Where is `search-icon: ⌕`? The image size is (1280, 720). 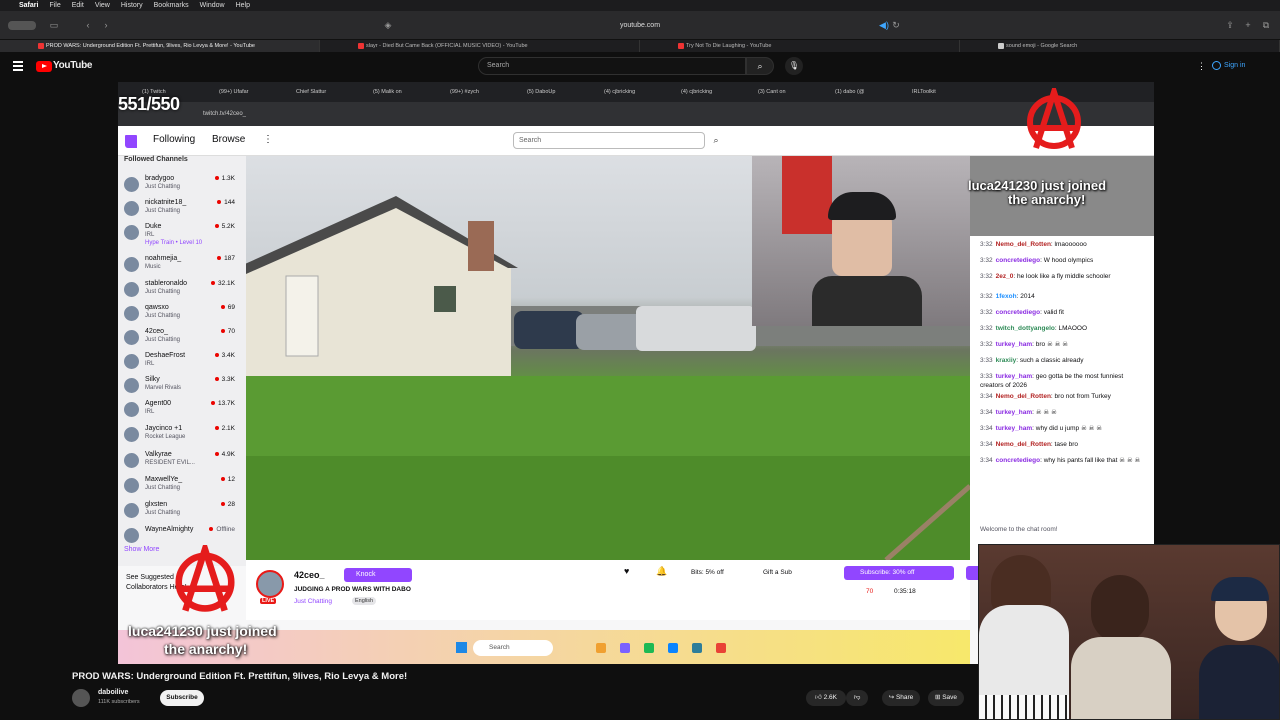
search-icon: ⌕ is located at coordinates (760, 66).